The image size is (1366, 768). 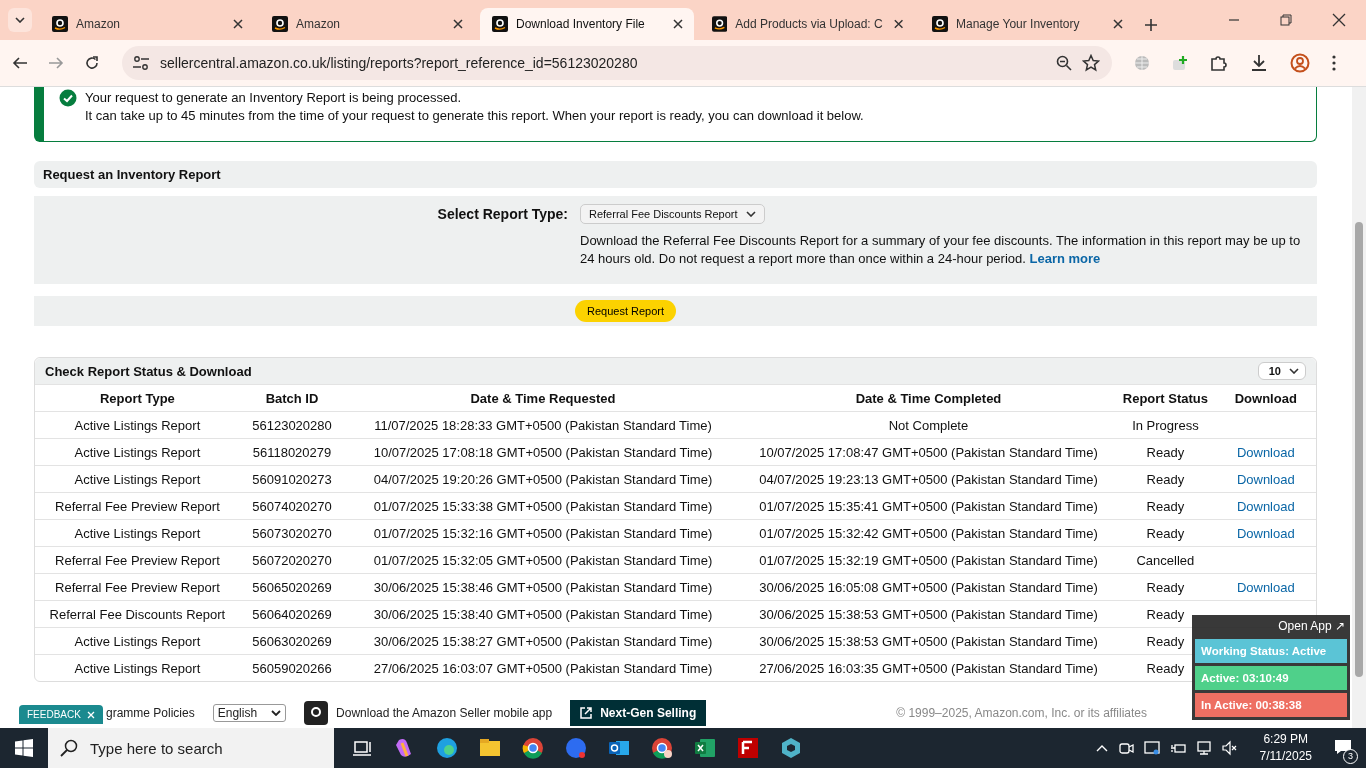 What do you see at coordinates (292, 614) in the screenshot?
I see `table-cell: 56064020269` at bounding box center [292, 614].